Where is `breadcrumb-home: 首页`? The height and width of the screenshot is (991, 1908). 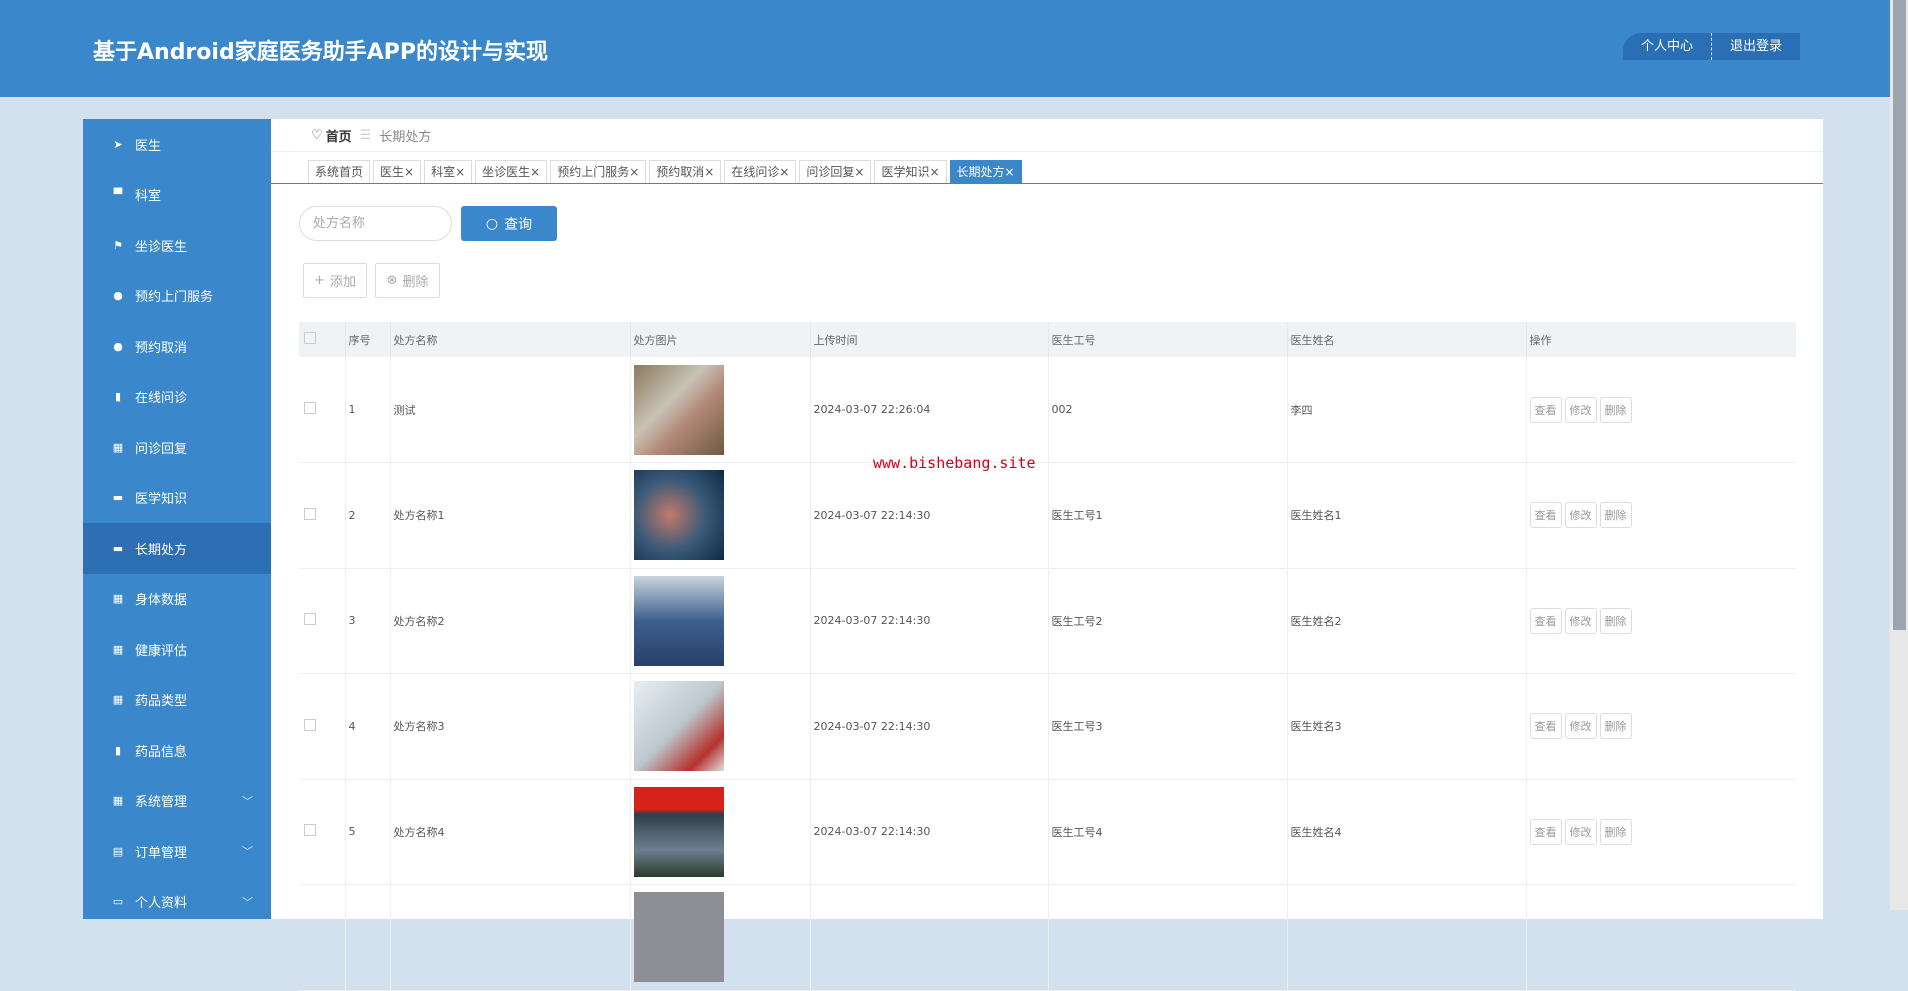
breadcrumb-home: 首页 is located at coordinates (339, 135).